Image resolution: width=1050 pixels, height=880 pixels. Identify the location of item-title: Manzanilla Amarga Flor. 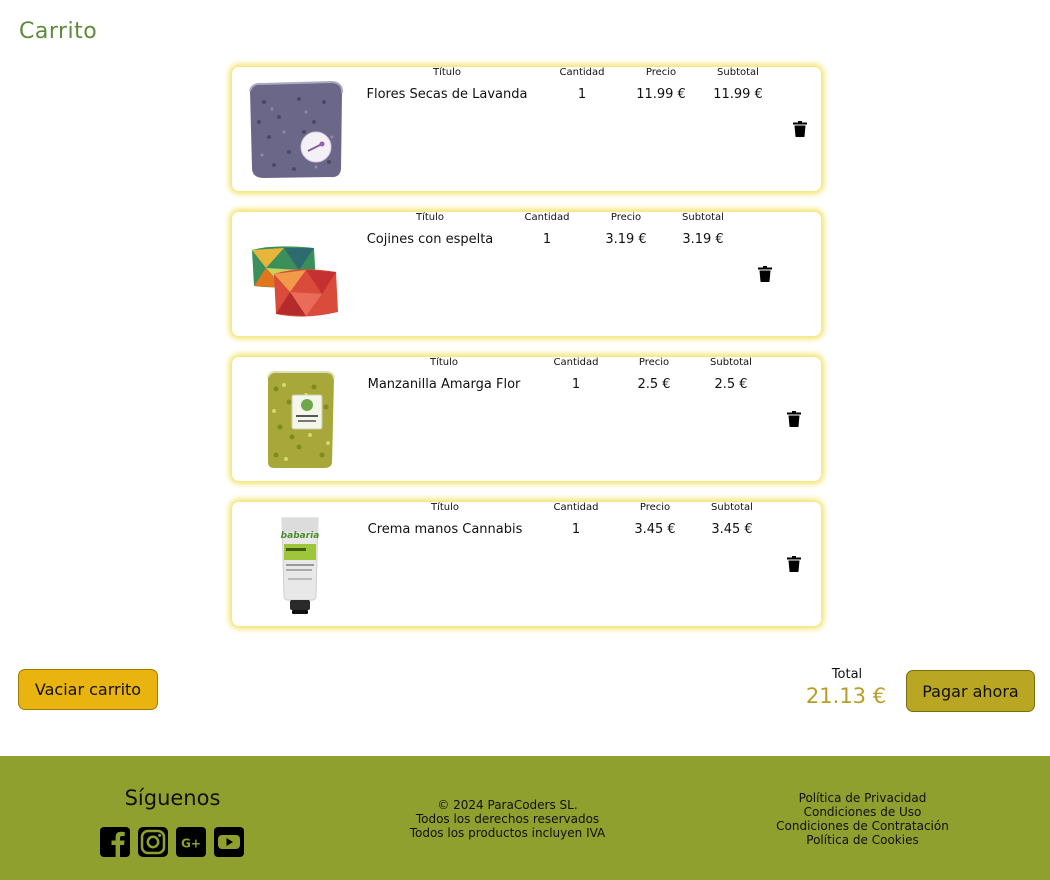
(444, 384).